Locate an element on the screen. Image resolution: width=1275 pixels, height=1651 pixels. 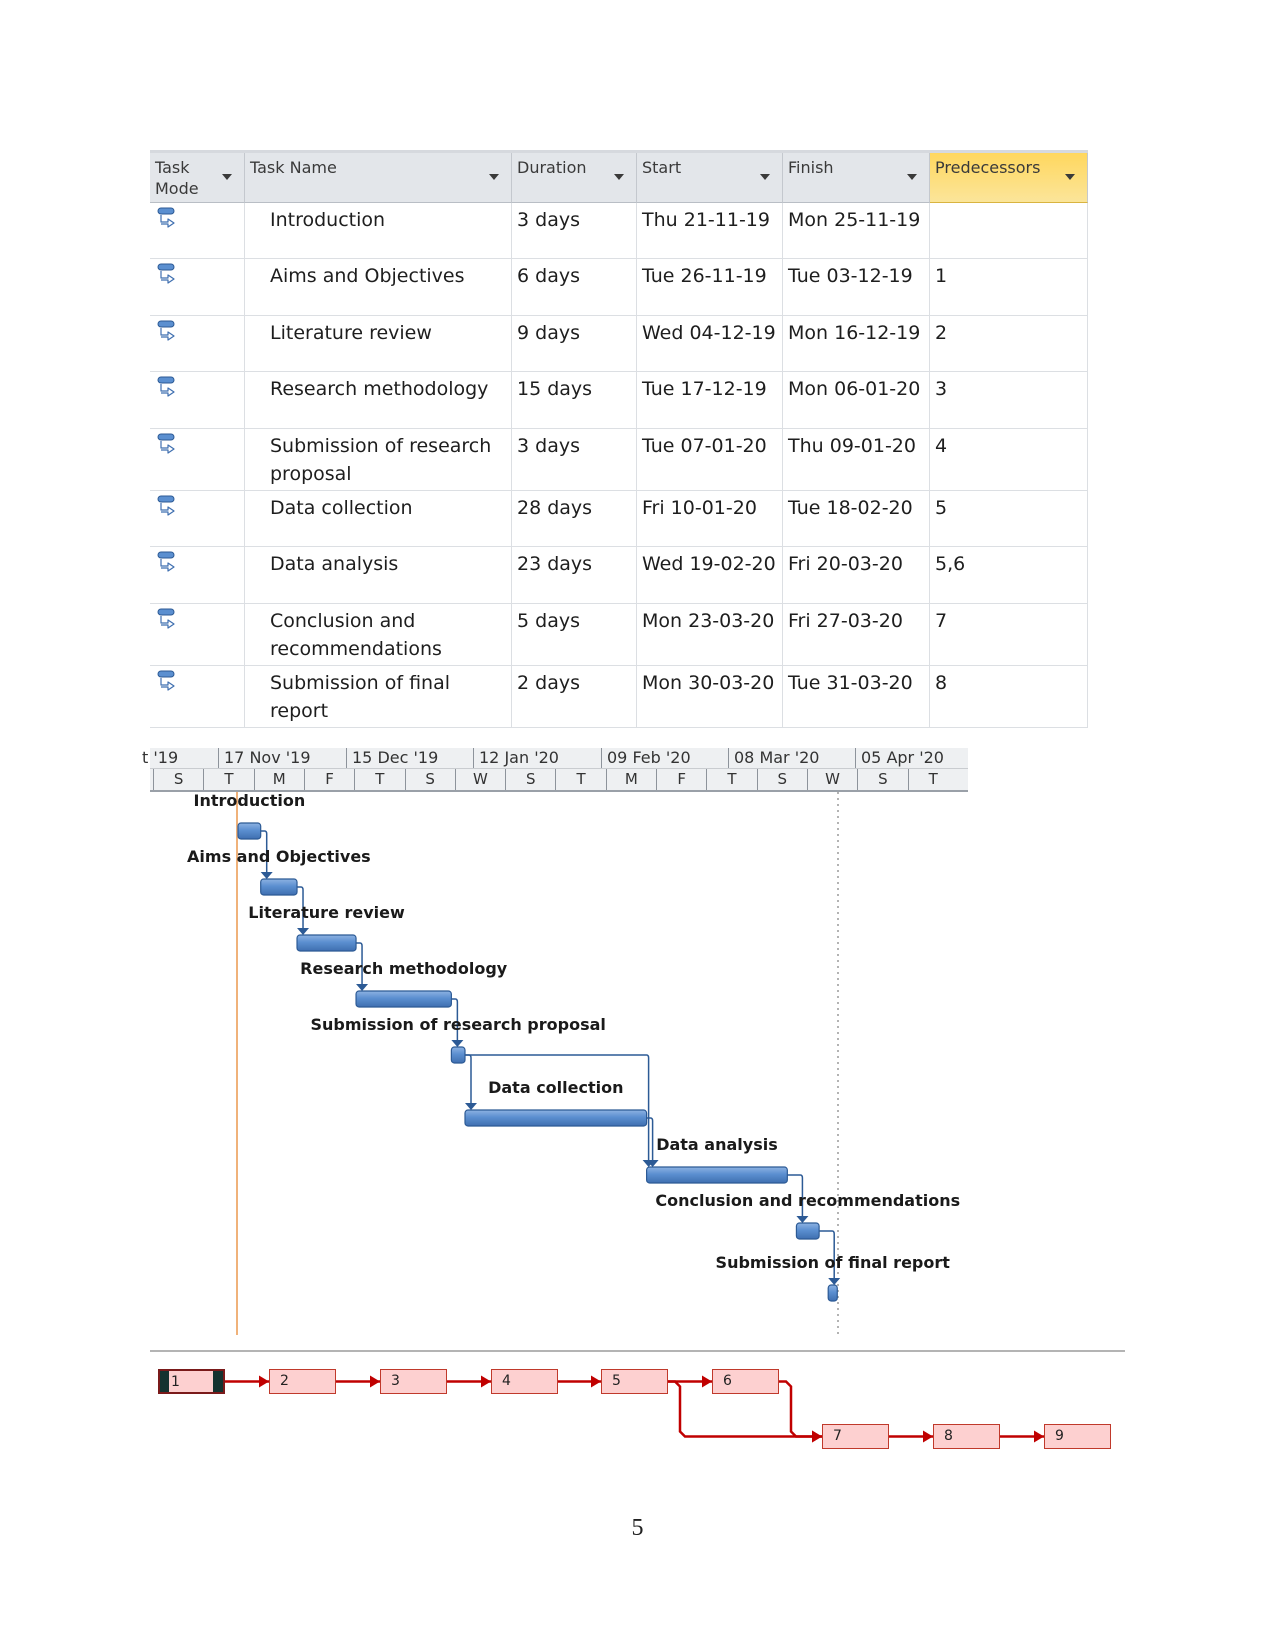
network-node: 4 is located at coordinates (524, 1381).